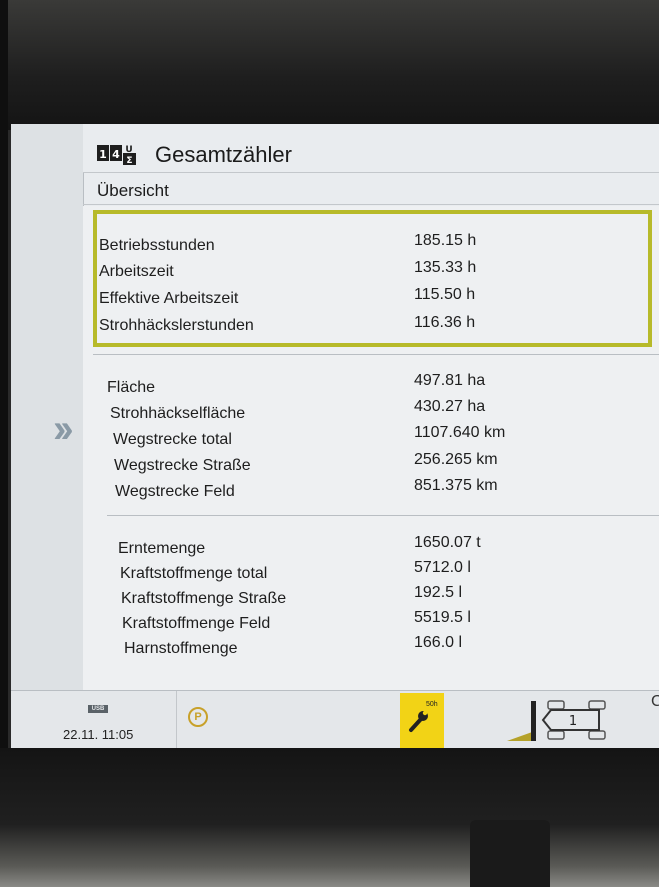 The height and width of the screenshot is (887, 659). Describe the element at coordinates (445, 294) in the screenshot. I see `counter-value: 115.50 h` at that location.